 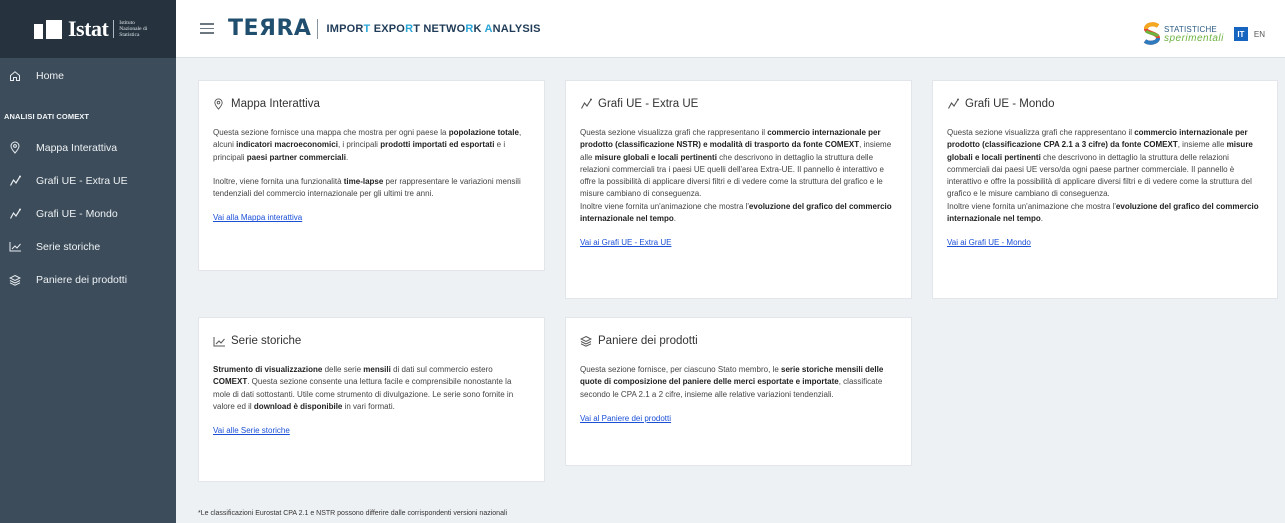 I want to click on card-title: Grafi UE - Mondo, so click(x=1105, y=104).